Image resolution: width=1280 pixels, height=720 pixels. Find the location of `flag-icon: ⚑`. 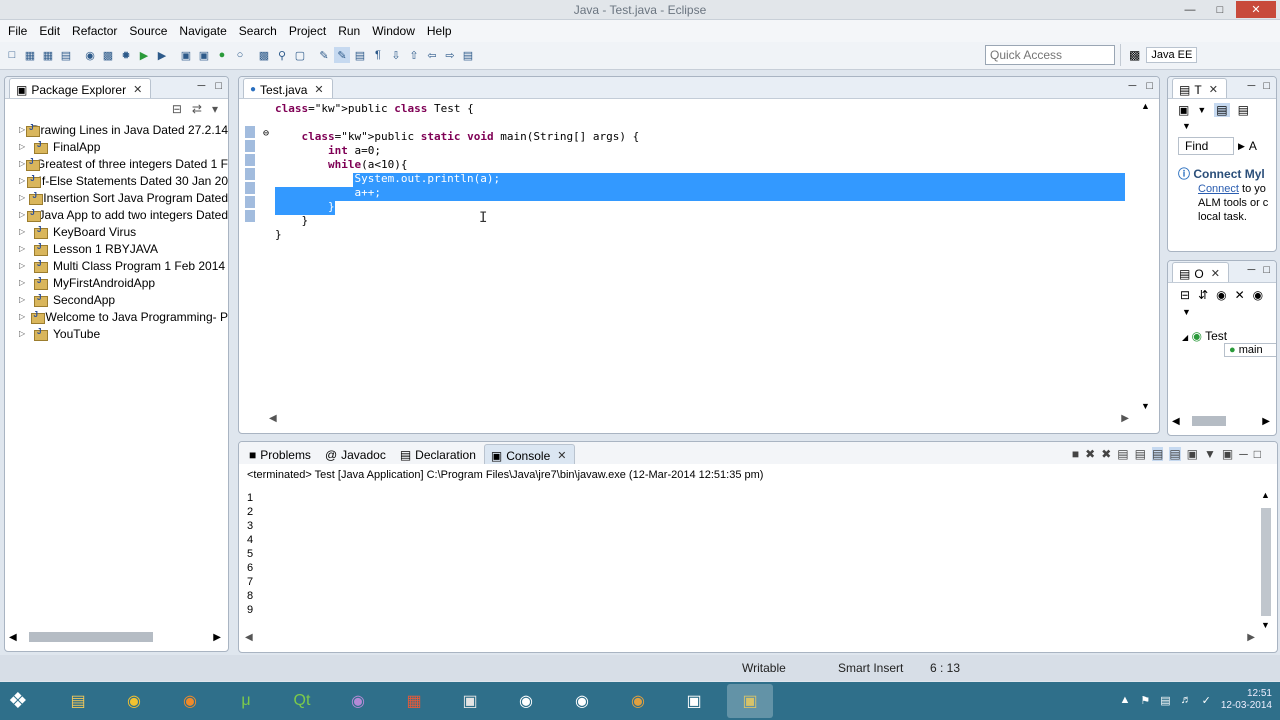

flag-icon: ⚑ is located at coordinates (1145, 700).